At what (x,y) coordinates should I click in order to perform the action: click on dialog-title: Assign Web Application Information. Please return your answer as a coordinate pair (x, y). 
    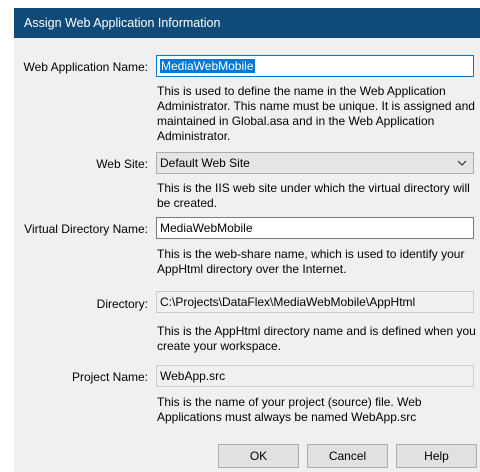
    Looking at the image, I should click on (122, 23).